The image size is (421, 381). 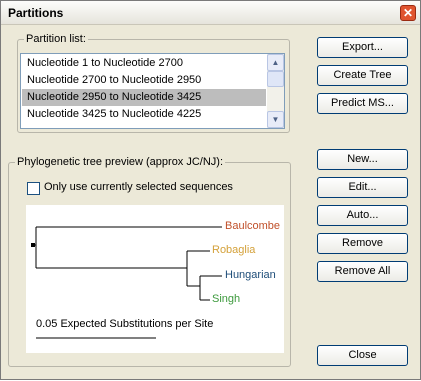 What do you see at coordinates (253, 226) in the screenshot?
I see `leaf-label-baulcombe: Baulcombe` at bounding box center [253, 226].